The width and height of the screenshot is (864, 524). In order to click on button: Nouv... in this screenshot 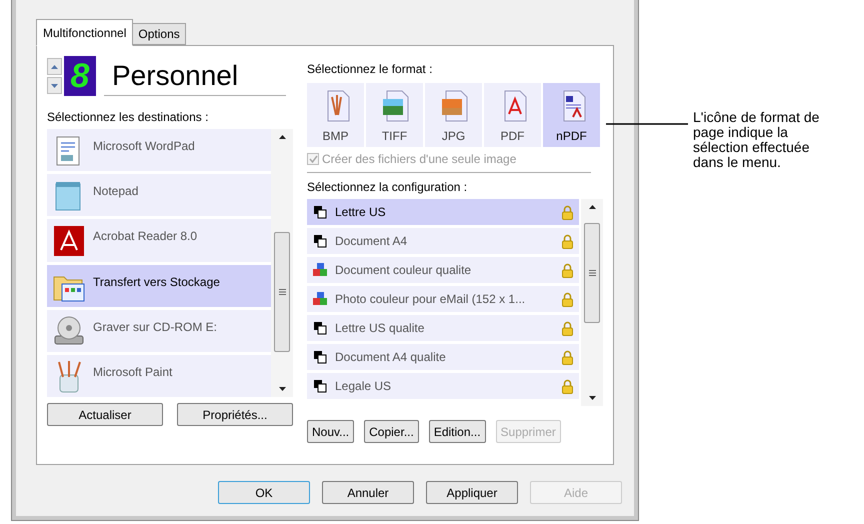, I will do `click(330, 431)`.